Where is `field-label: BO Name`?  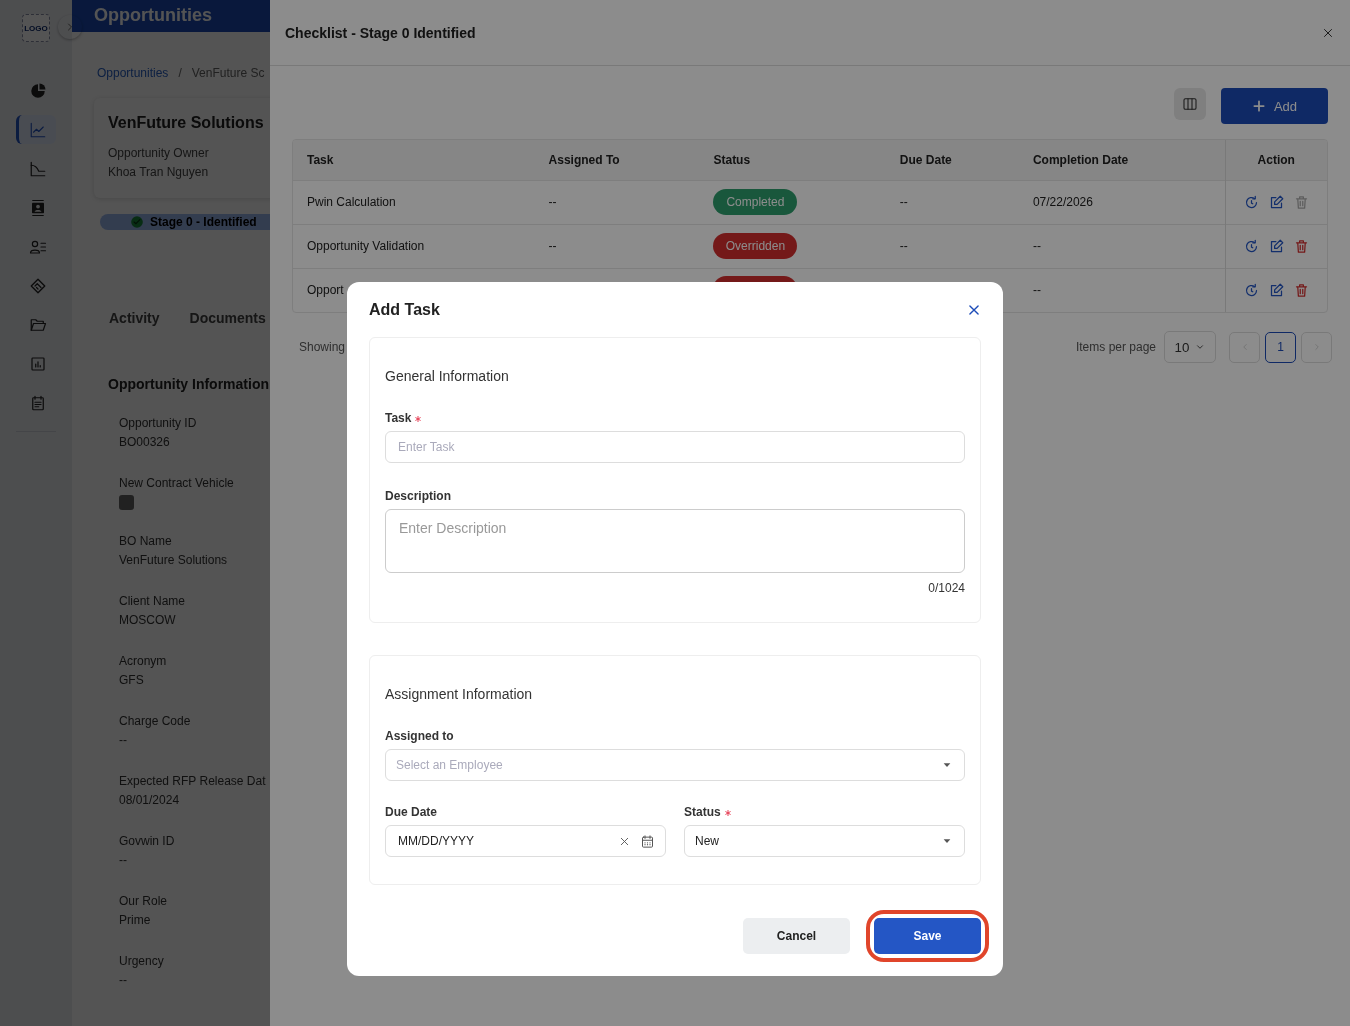
field-label: BO Name is located at coordinates (146, 541).